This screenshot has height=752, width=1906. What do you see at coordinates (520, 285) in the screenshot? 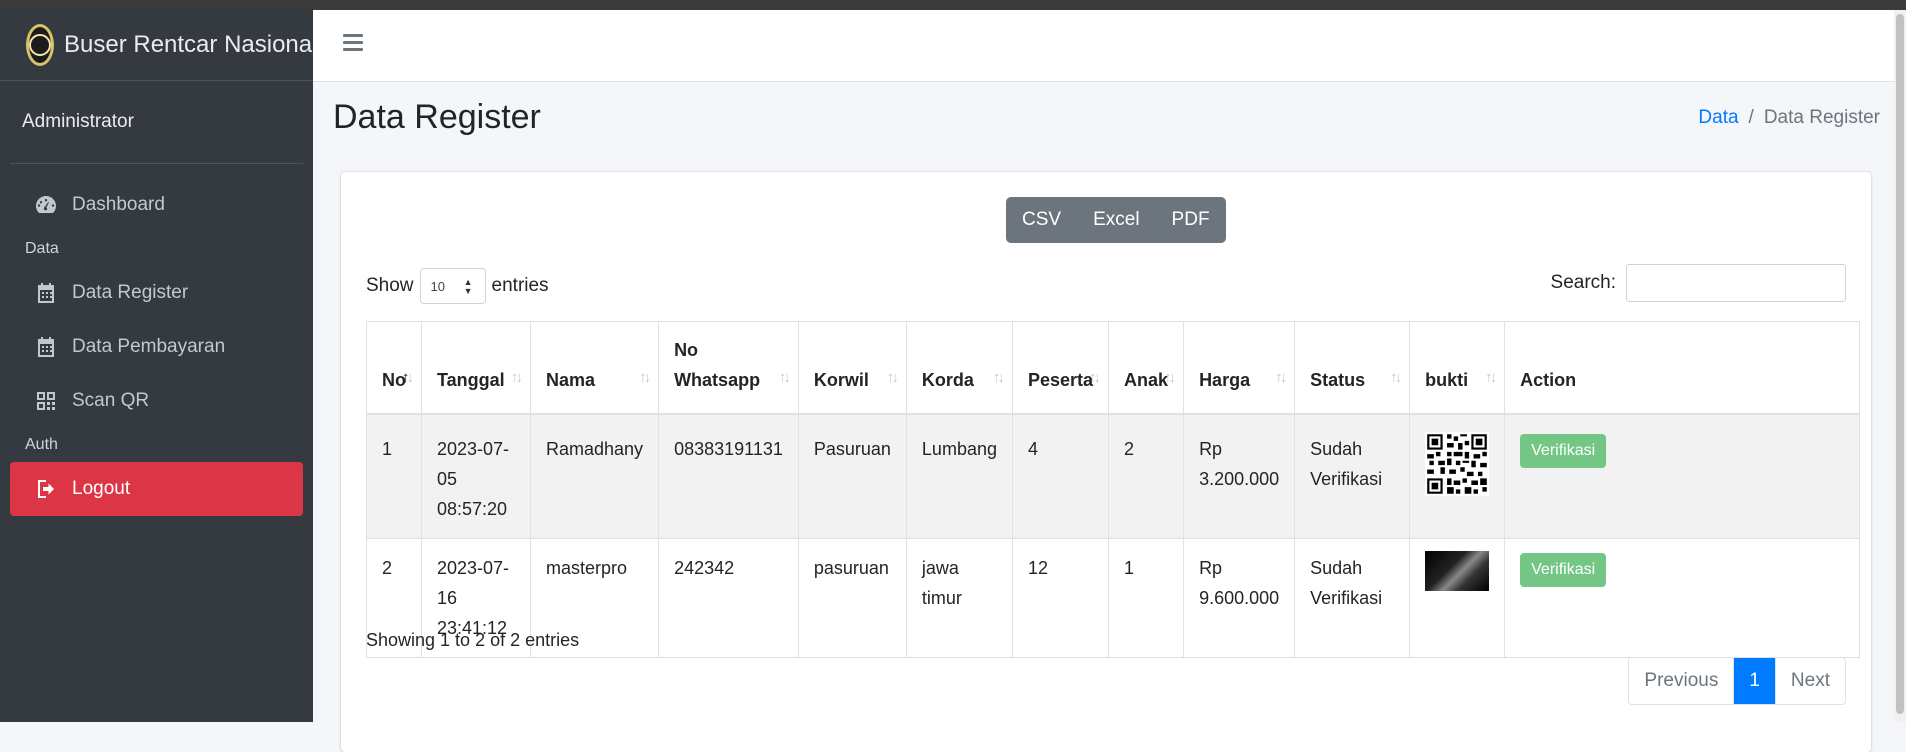
I see `entries-label: entries` at bounding box center [520, 285].